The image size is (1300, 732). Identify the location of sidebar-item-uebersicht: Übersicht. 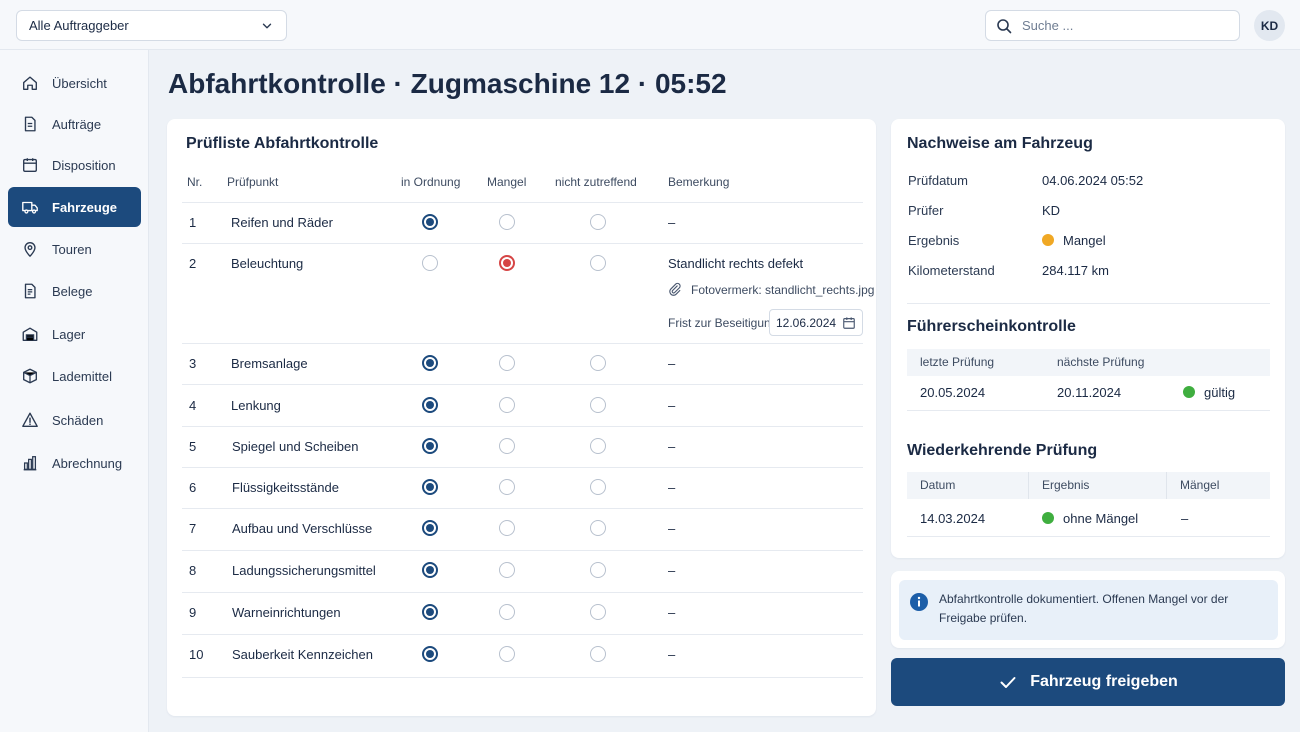
(74, 83).